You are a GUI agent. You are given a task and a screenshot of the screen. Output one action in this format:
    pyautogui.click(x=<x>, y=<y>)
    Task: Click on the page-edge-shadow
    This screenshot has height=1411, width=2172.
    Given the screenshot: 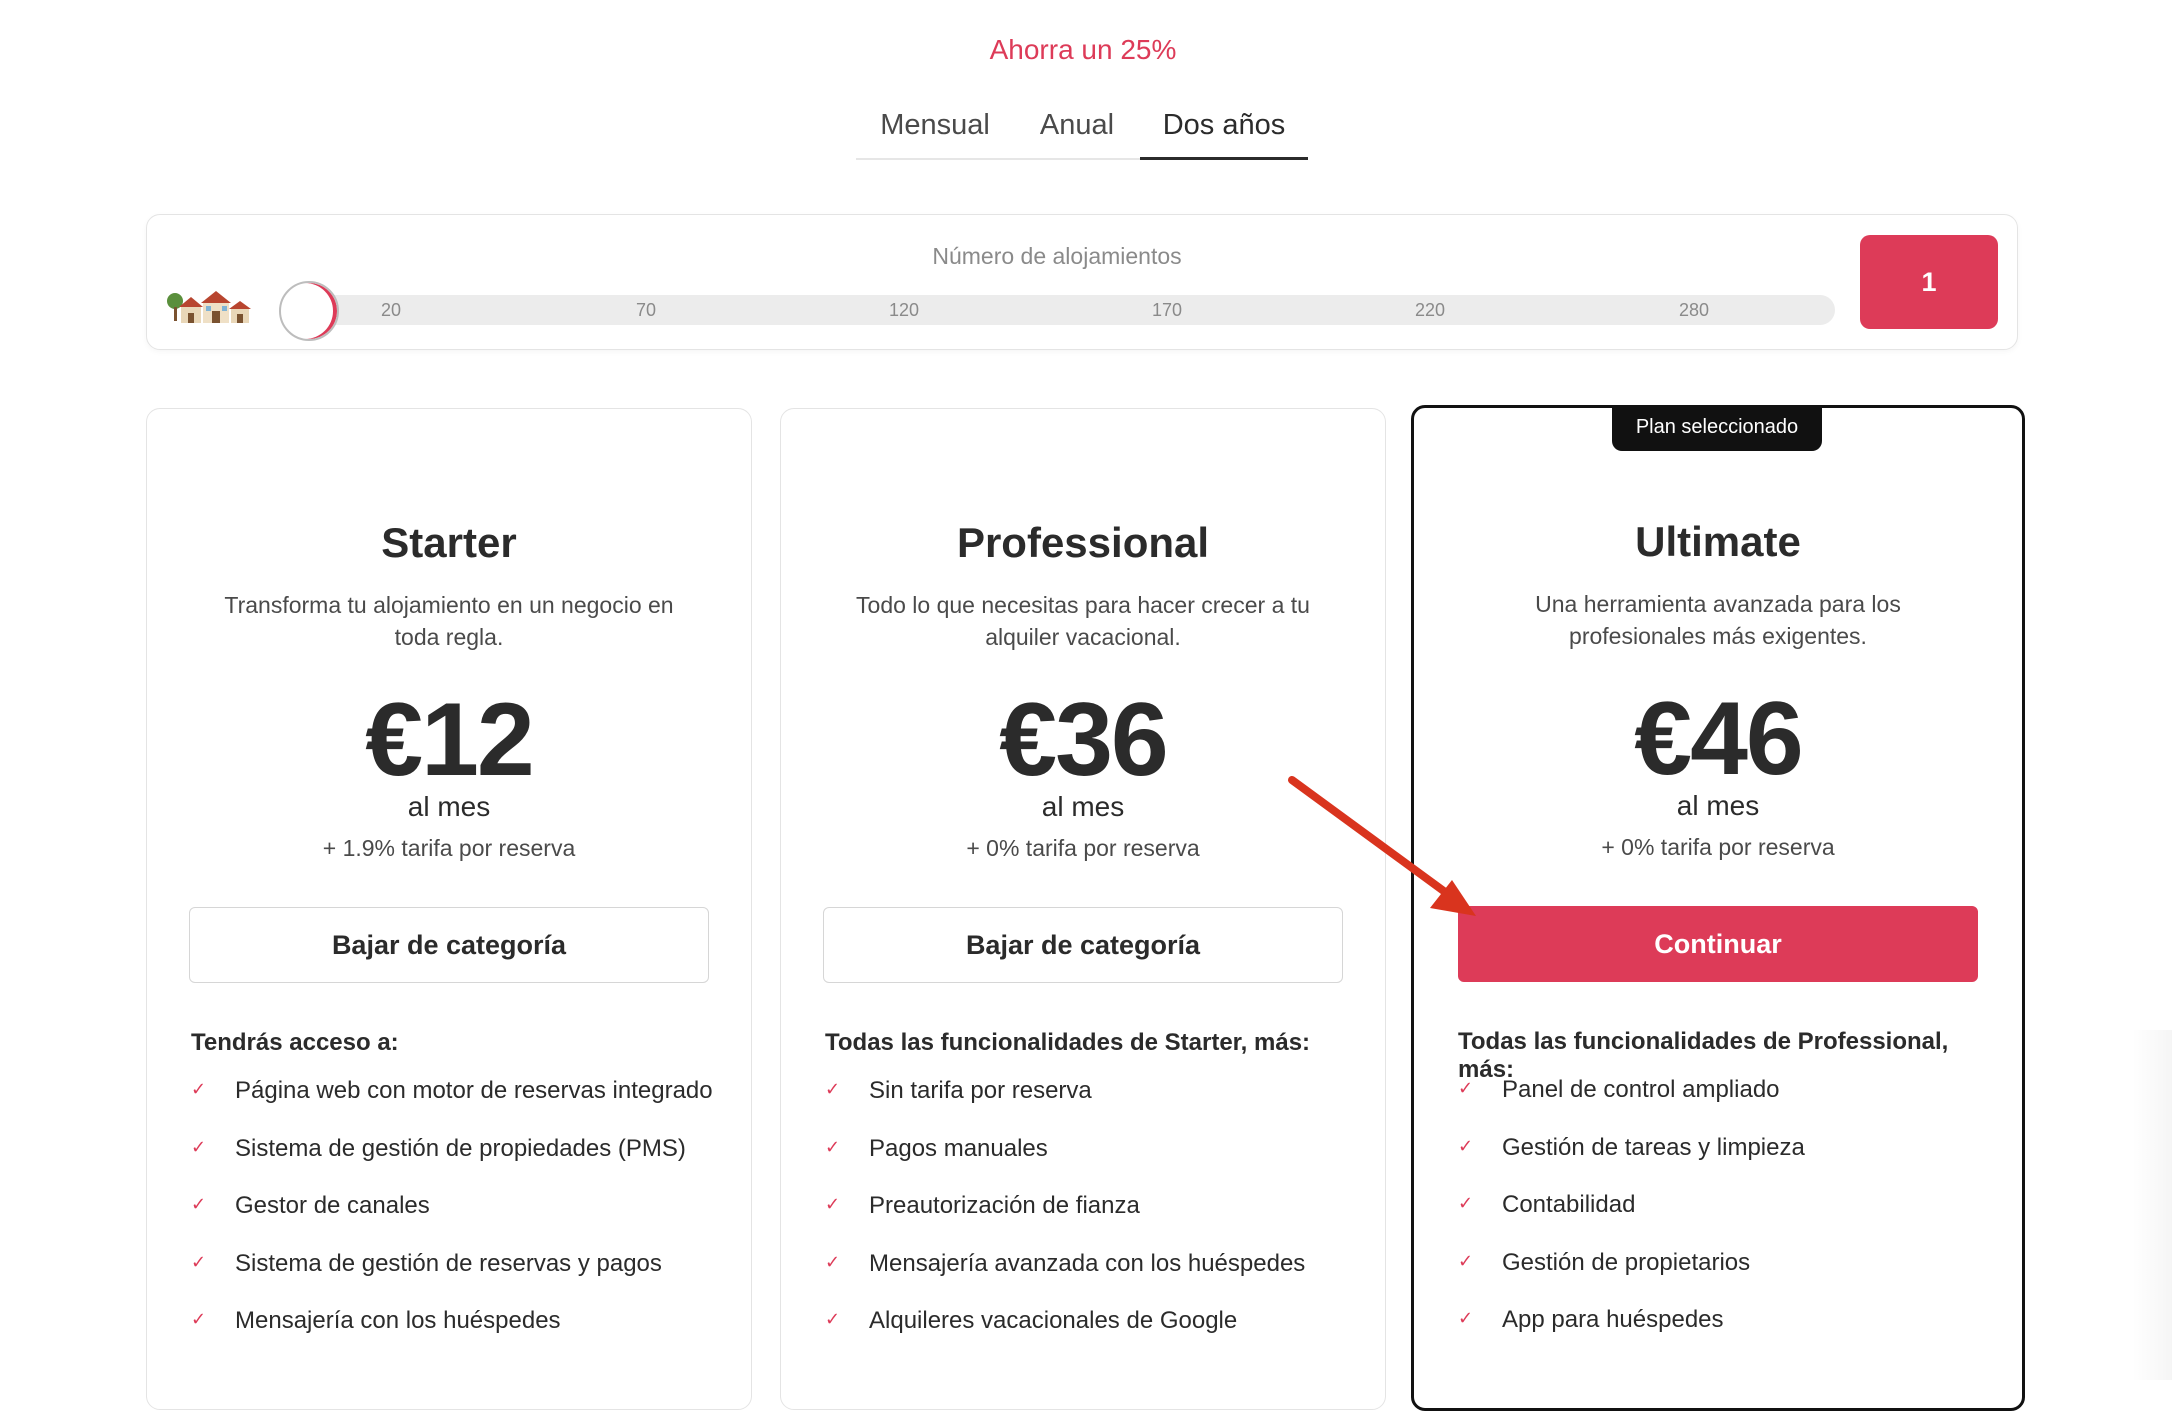 What is the action you would take?
    pyautogui.click(x=2152, y=1205)
    